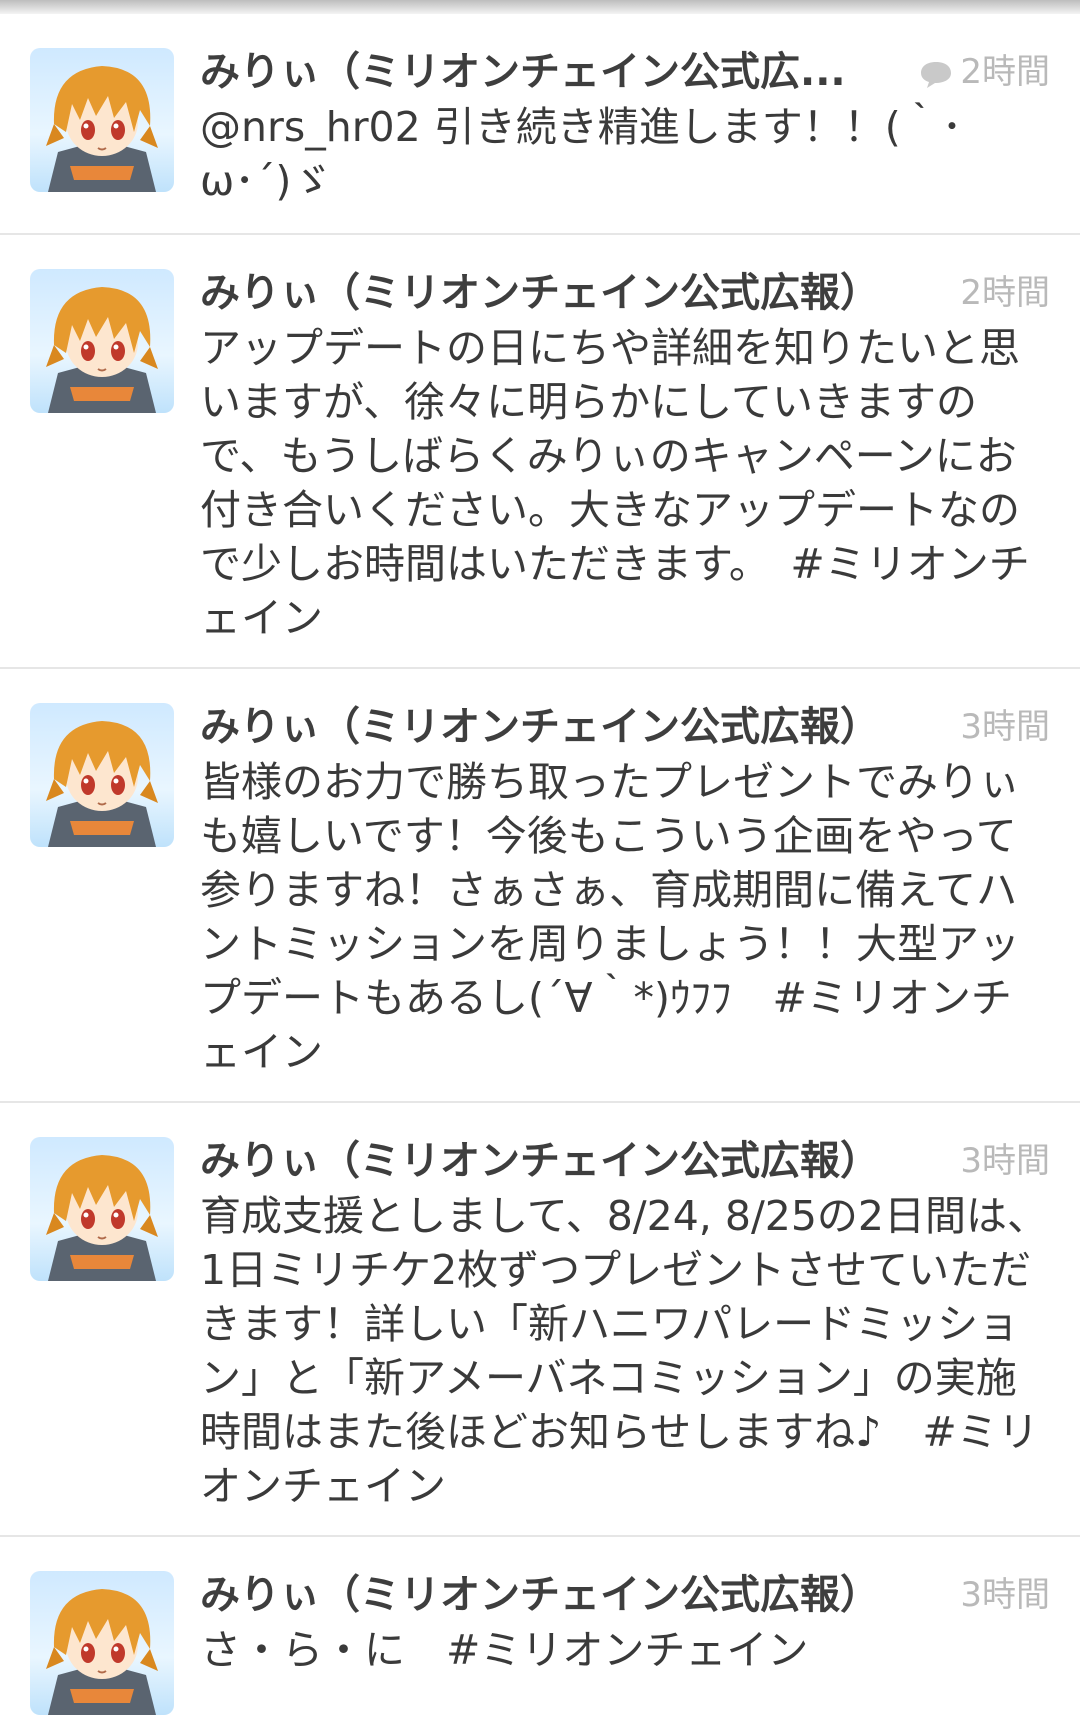  Describe the element at coordinates (540, 7) in the screenshot. I see `status-bar-shadow` at that location.